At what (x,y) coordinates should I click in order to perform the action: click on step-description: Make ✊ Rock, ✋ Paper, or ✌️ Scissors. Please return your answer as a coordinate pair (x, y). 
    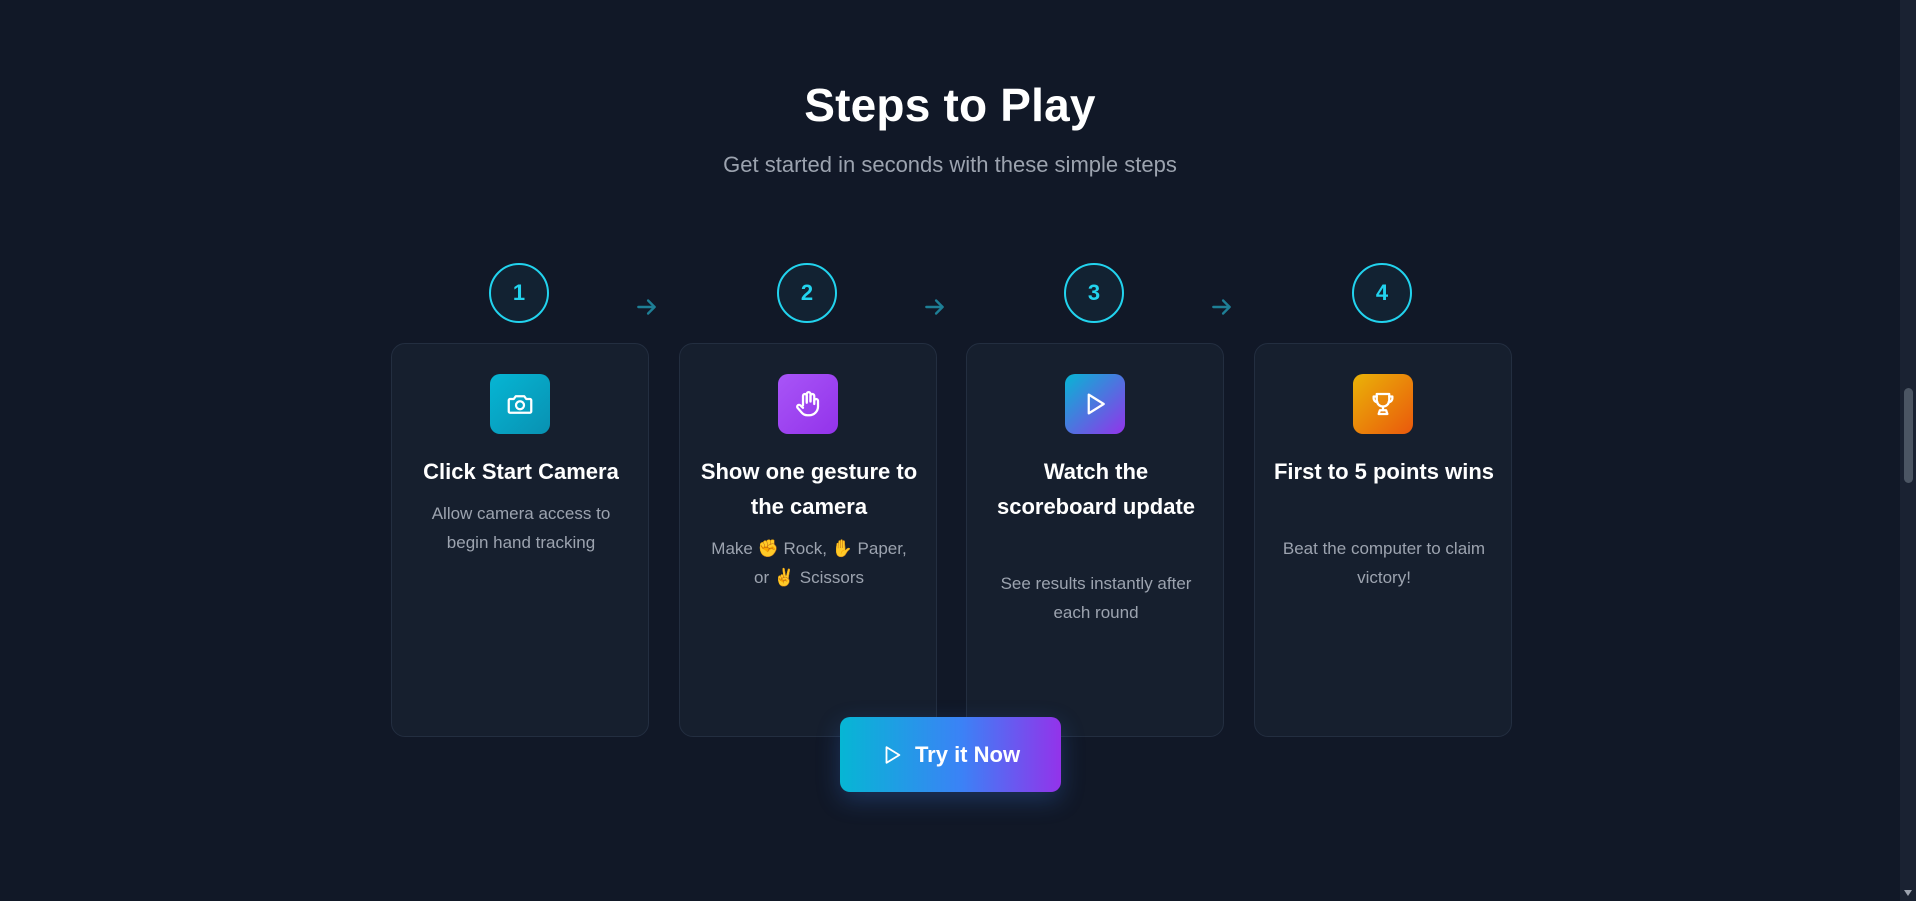
    Looking at the image, I should click on (809, 563).